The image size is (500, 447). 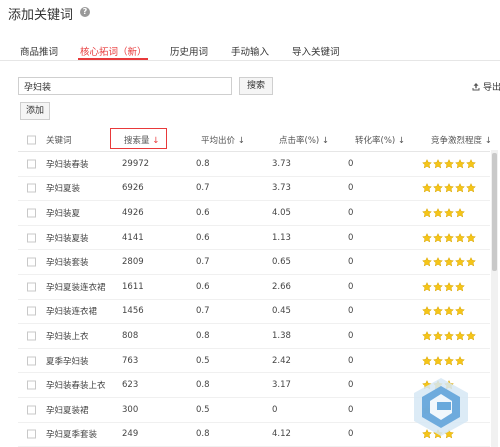 What do you see at coordinates (281, 385) in the screenshot?
I see `ctr-cell: 3.17` at bounding box center [281, 385].